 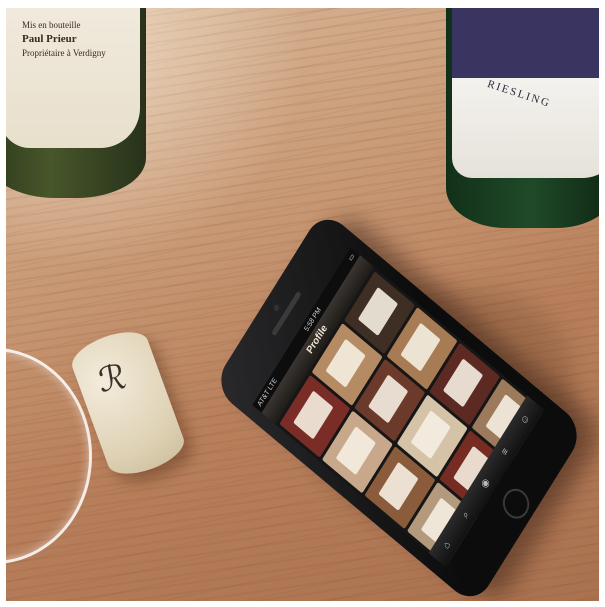 I want to click on home-button, so click(x=516, y=503).